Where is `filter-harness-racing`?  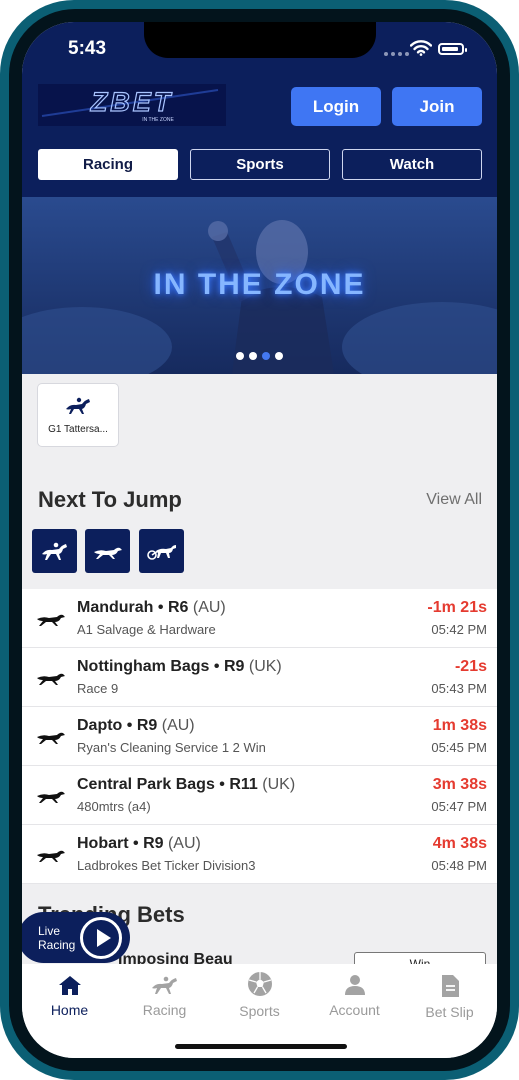
filter-harness-racing is located at coordinates (161, 551).